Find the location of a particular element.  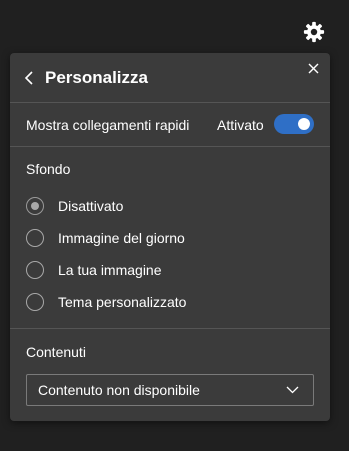

back-button is located at coordinates (29, 78).